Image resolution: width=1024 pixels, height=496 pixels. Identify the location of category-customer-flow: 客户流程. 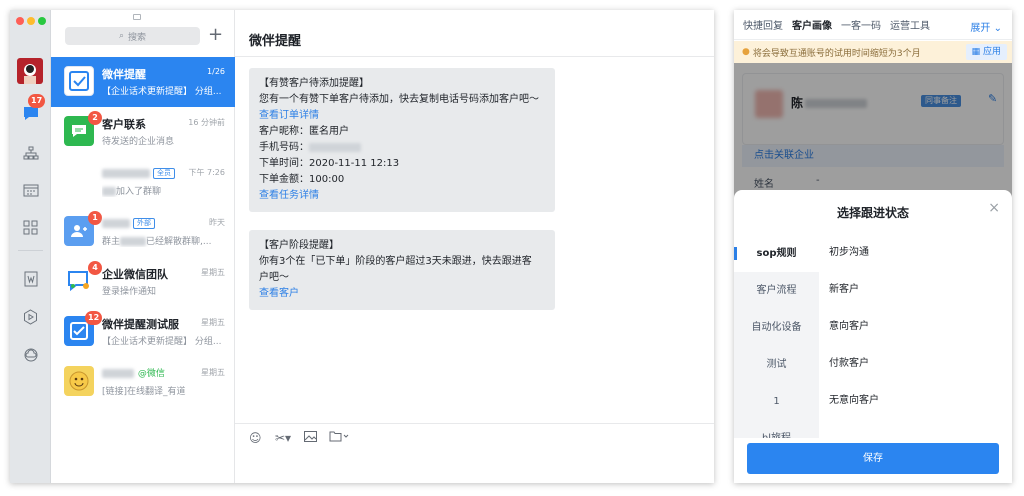
(776, 290).